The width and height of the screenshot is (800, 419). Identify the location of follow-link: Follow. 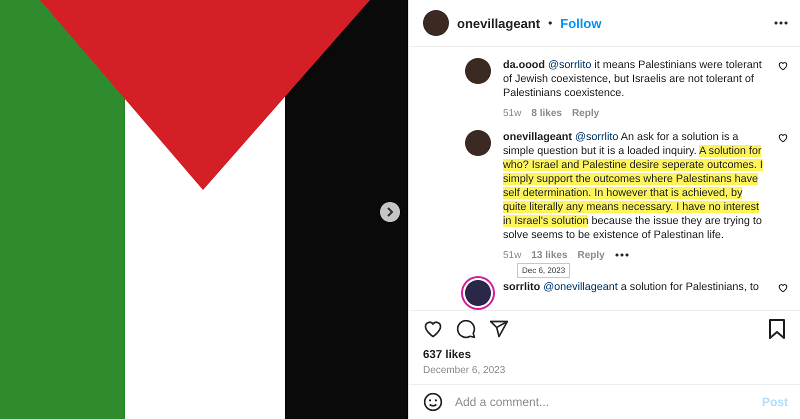
(581, 23).